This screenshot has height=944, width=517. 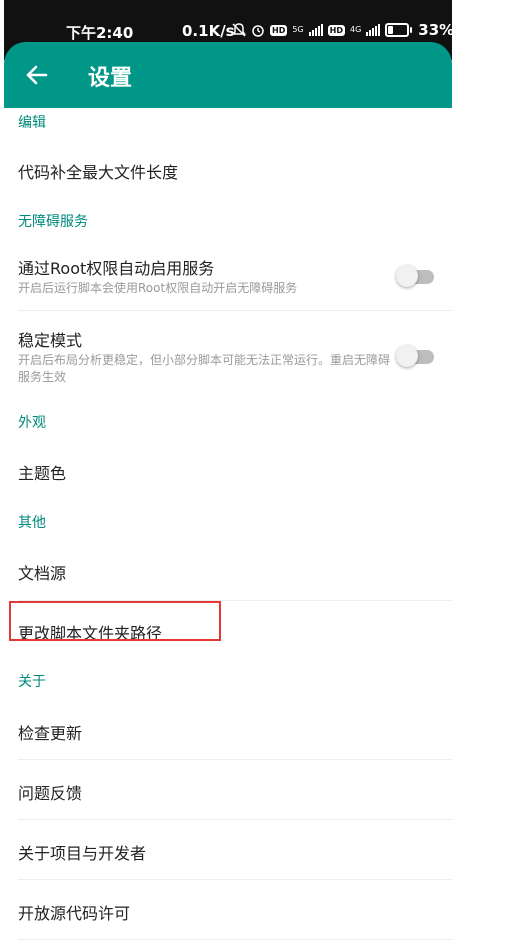 What do you see at coordinates (116, 268) in the screenshot?
I see `setting-title: 通过Root权限自动启用服务` at bounding box center [116, 268].